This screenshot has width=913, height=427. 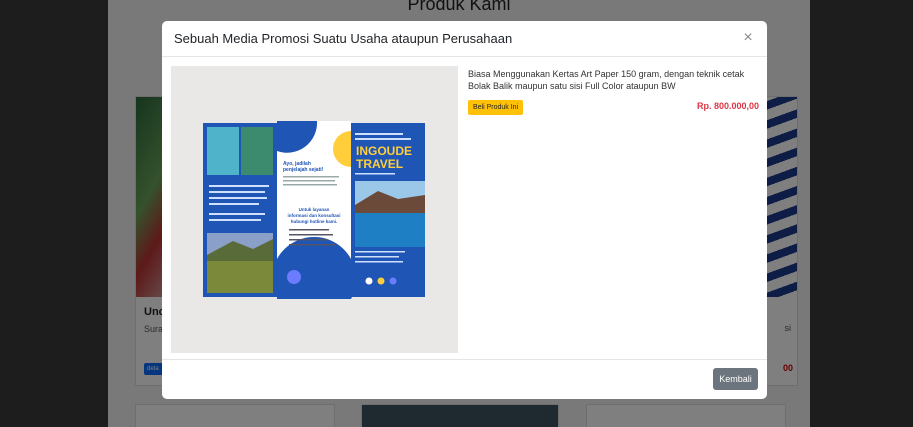 I want to click on brochure-contact-title: Untuk layanan, so click(x=314, y=209).